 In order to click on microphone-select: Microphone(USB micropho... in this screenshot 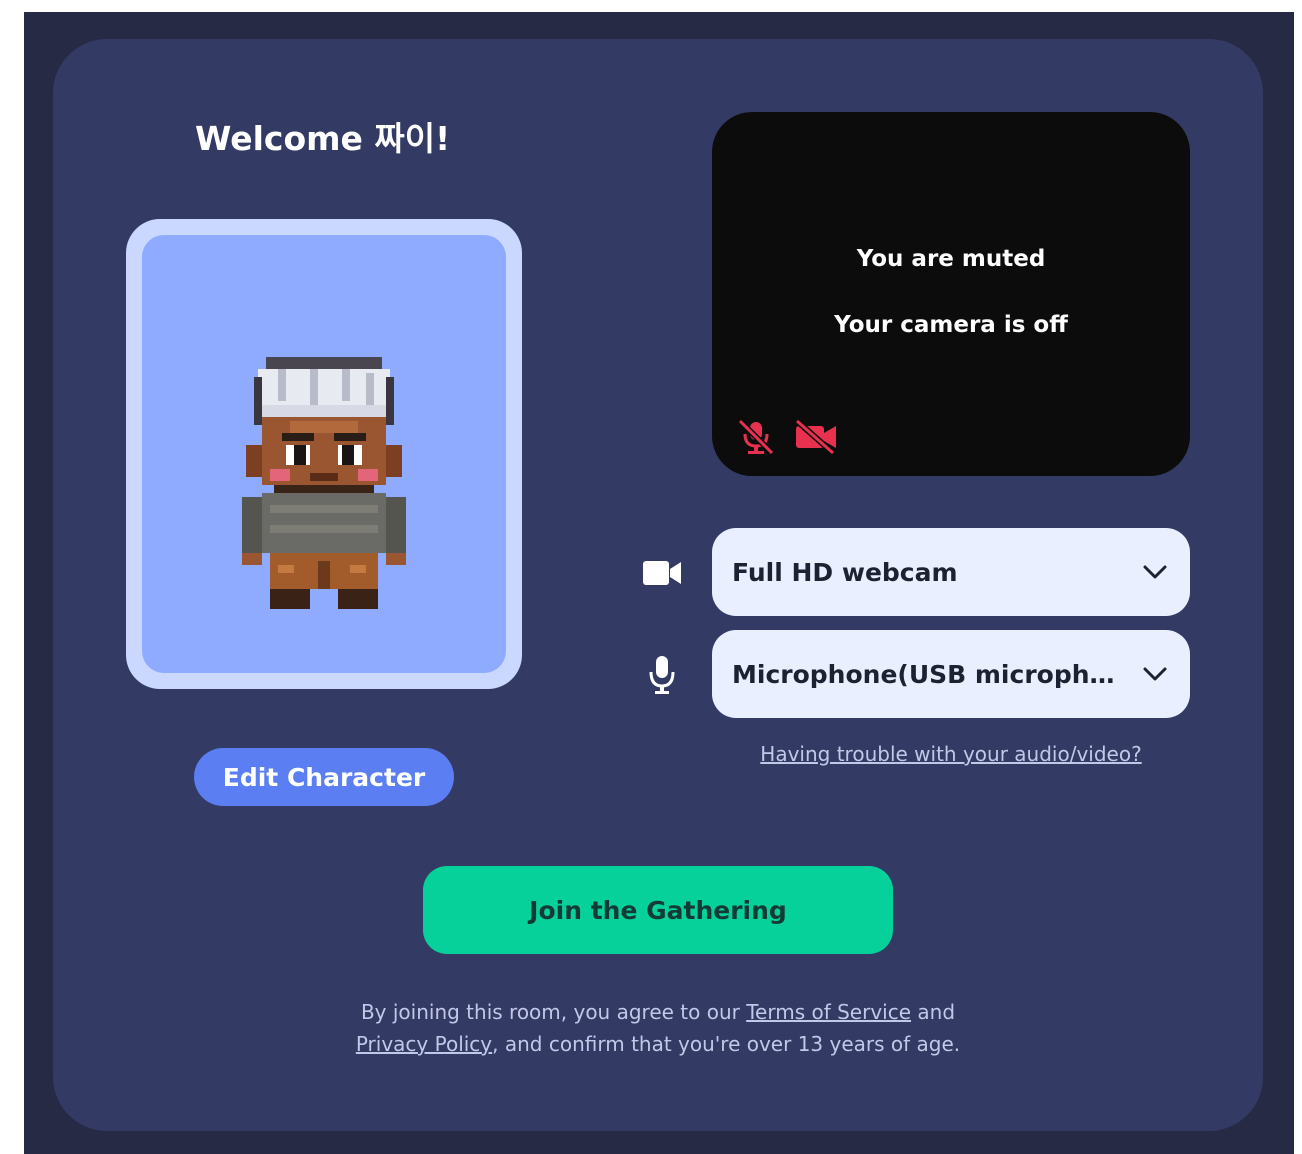, I will do `click(951, 674)`.